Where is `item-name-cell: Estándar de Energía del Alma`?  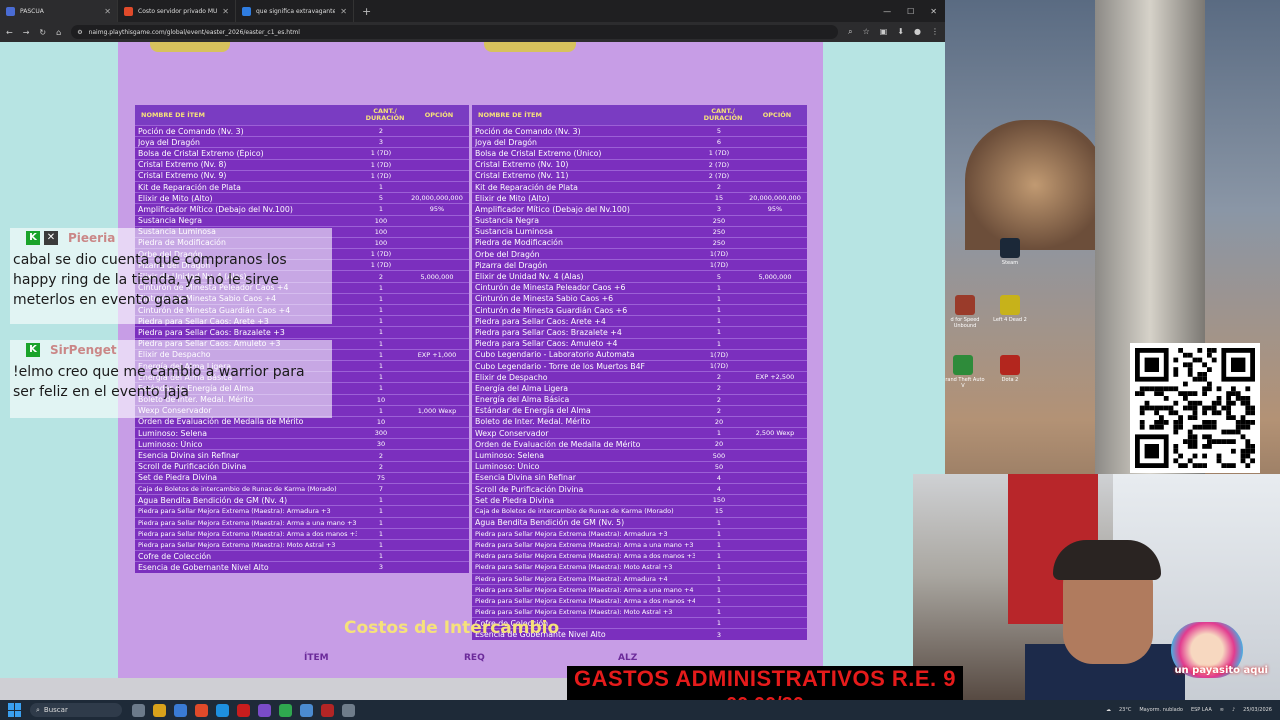 item-name-cell: Estándar de Energía del Alma is located at coordinates (533, 411).